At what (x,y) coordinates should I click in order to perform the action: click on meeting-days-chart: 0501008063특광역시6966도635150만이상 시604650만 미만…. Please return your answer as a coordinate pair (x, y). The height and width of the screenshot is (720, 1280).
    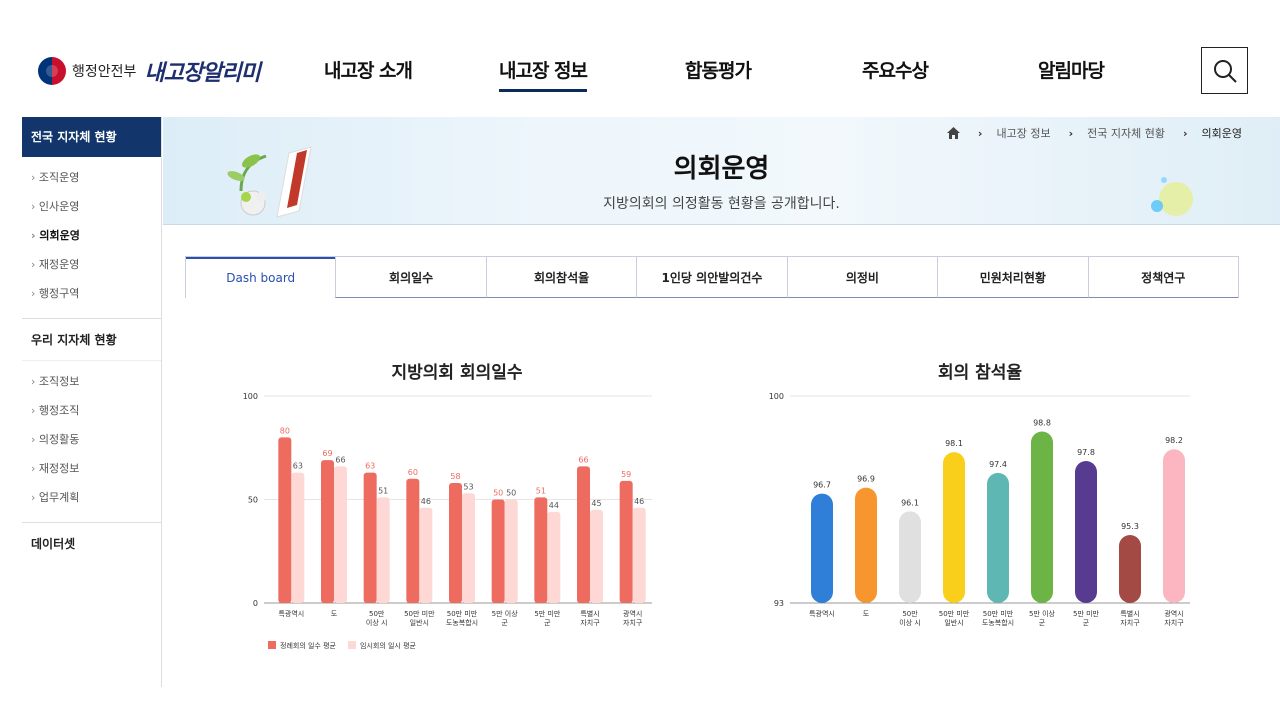
    Looking at the image, I should click on (447, 521).